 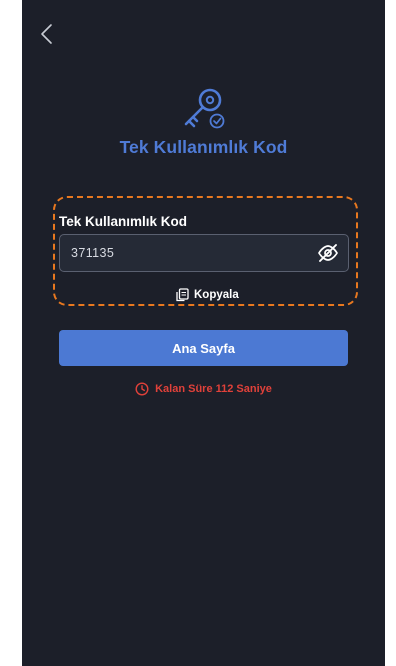 I want to click on home-button-label: Ana Sayfa, so click(x=203, y=348).